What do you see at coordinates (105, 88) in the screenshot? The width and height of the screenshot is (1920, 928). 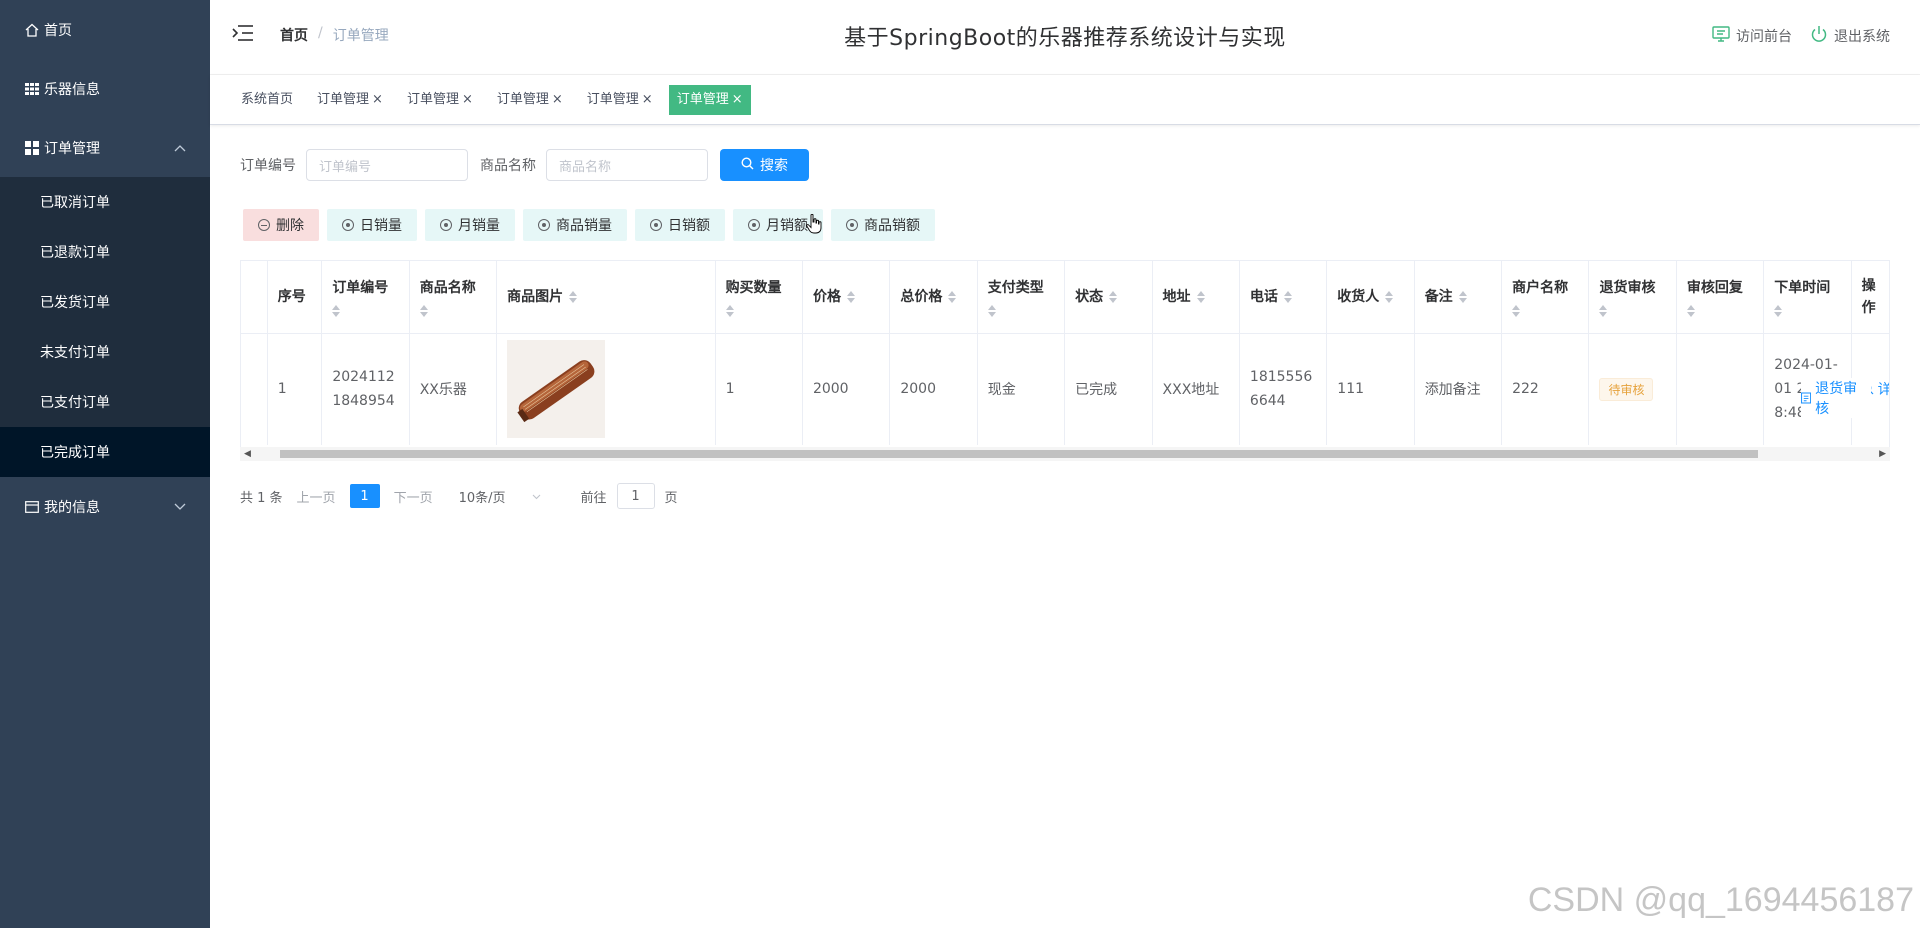 I see `menu-instruments: 乐器信息` at bounding box center [105, 88].